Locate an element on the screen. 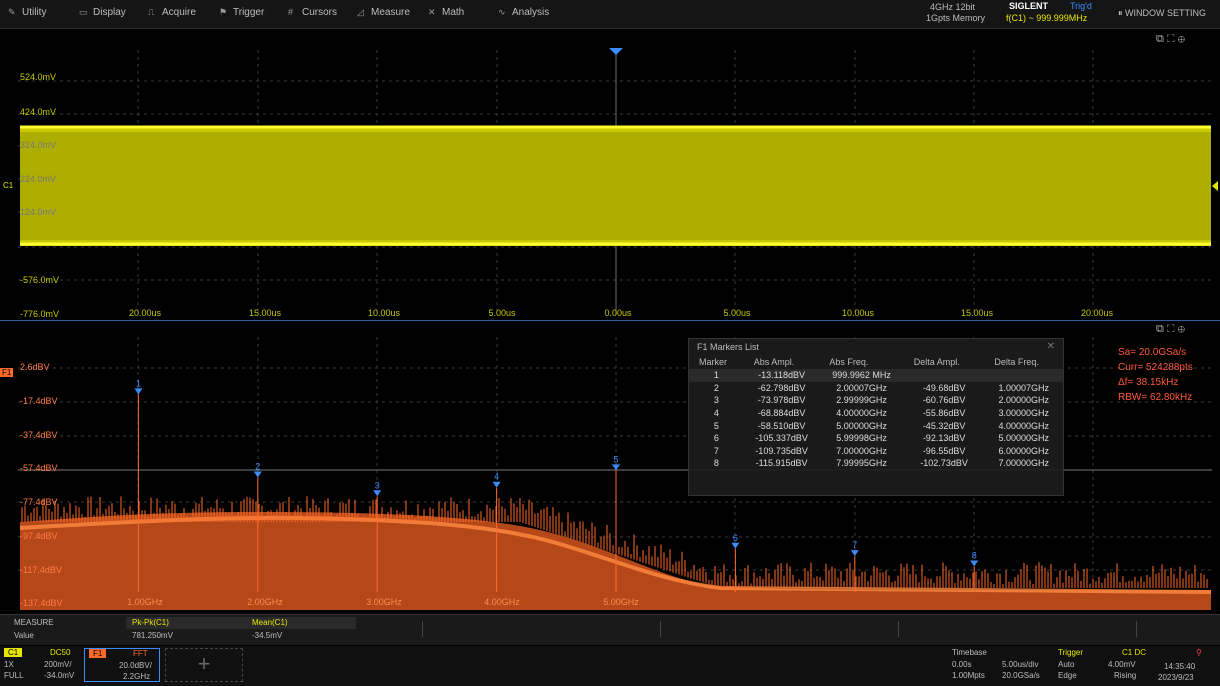 This screenshot has height=686, width=1220. marker-cell-delta-freq: 1.00007GHz is located at coordinates (1023, 387).